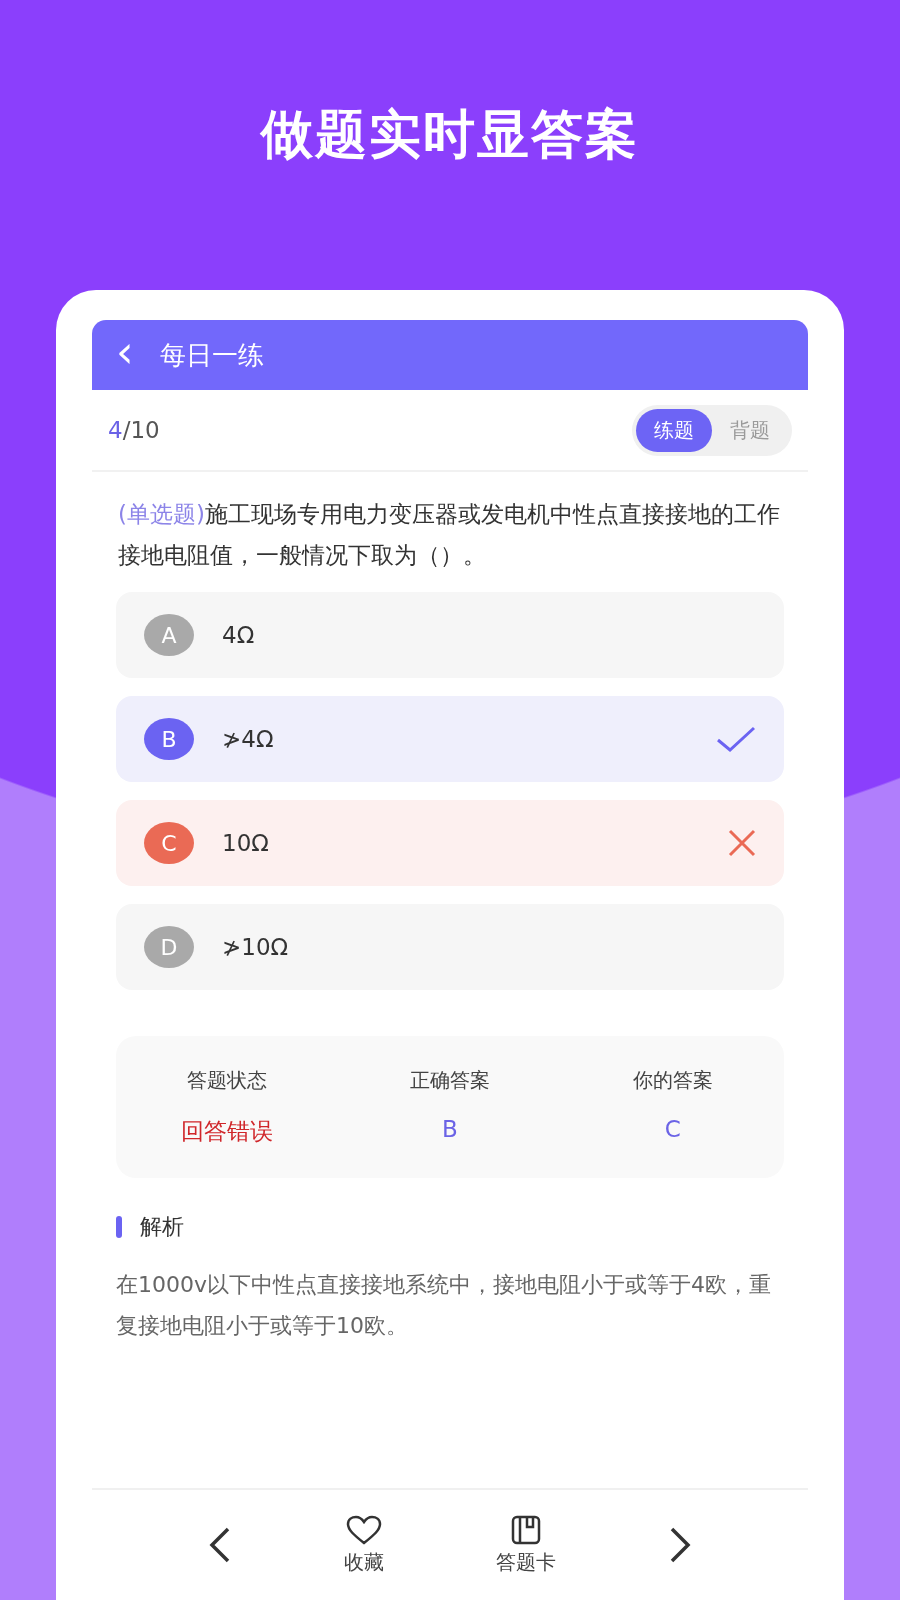 This screenshot has width=900, height=1600. What do you see at coordinates (672, 1080) in the screenshot?
I see `result-label: 你的答案` at bounding box center [672, 1080].